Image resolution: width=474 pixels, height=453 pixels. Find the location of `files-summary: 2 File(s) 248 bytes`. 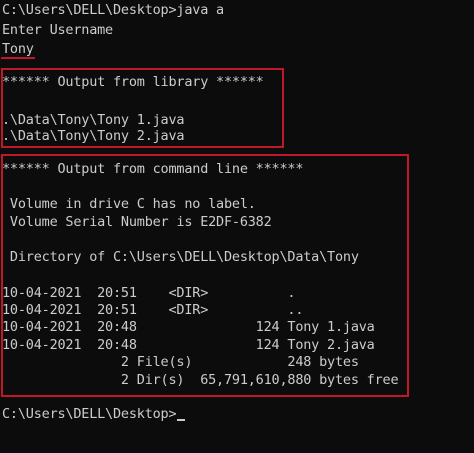

files-summary: 2 File(s) 248 bytes is located at coordinates (180, 362).